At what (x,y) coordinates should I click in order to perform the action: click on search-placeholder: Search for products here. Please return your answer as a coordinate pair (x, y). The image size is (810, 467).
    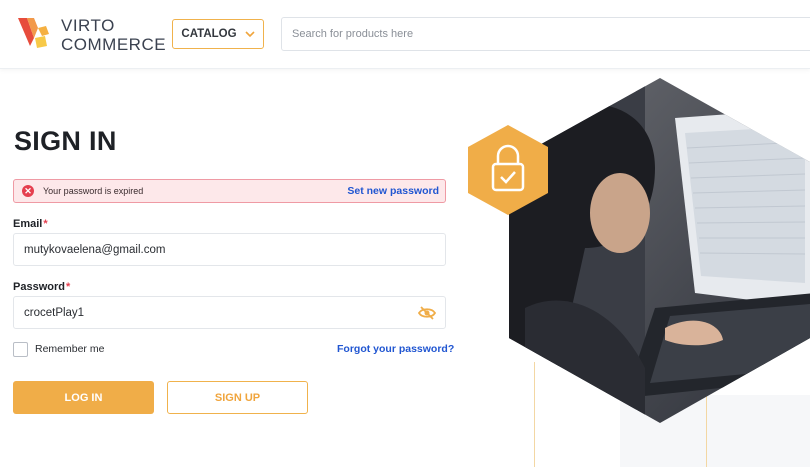
    Looking at the image, I should click on (353, 34).